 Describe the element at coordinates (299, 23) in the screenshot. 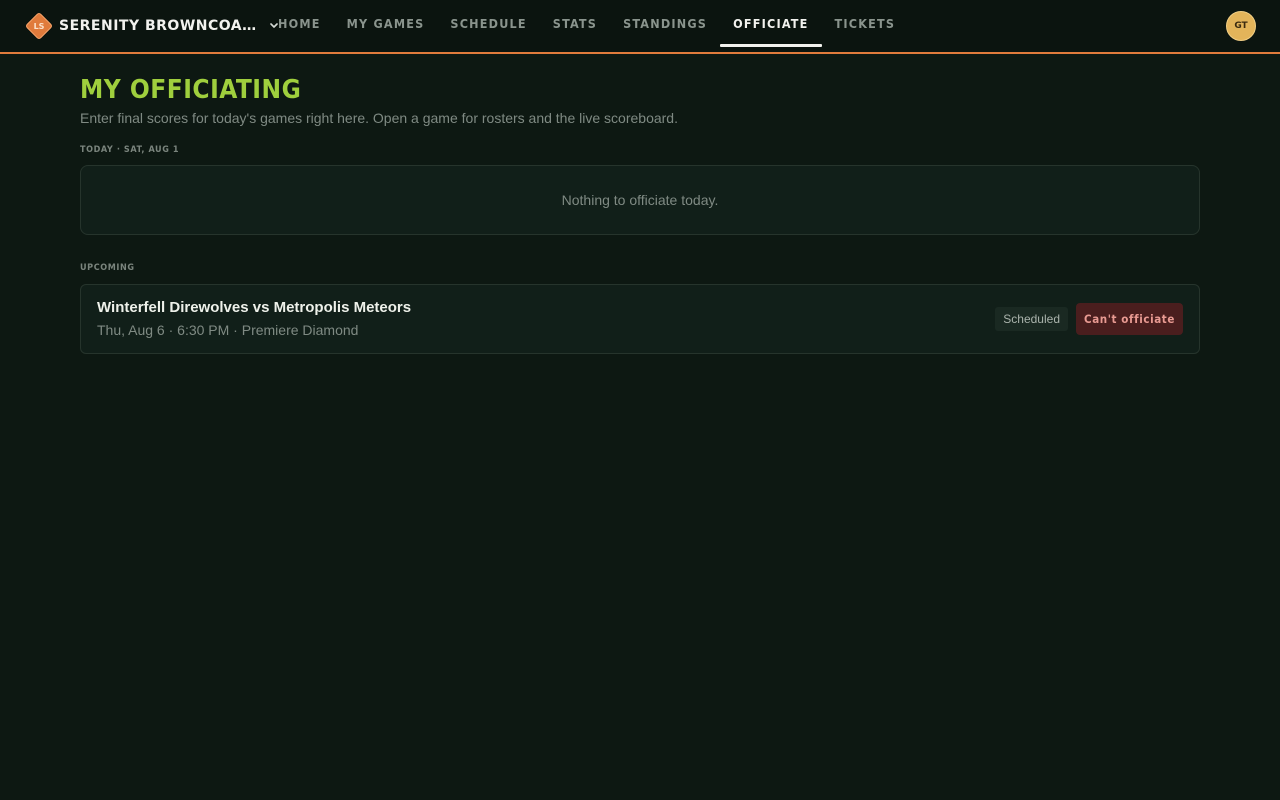

I see `nav-home: HOME` at that location.